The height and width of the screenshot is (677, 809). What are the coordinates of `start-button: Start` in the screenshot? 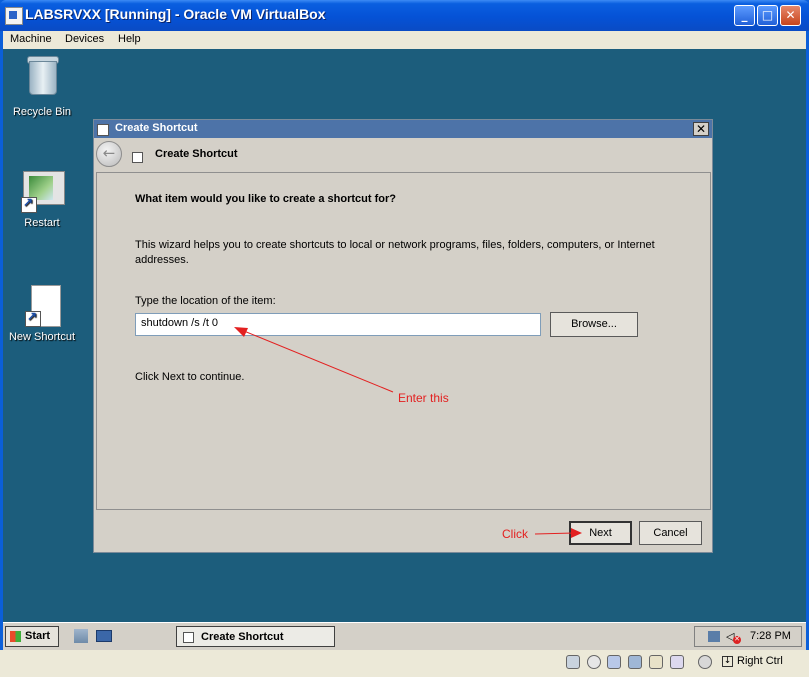 It's located at (32, 636).